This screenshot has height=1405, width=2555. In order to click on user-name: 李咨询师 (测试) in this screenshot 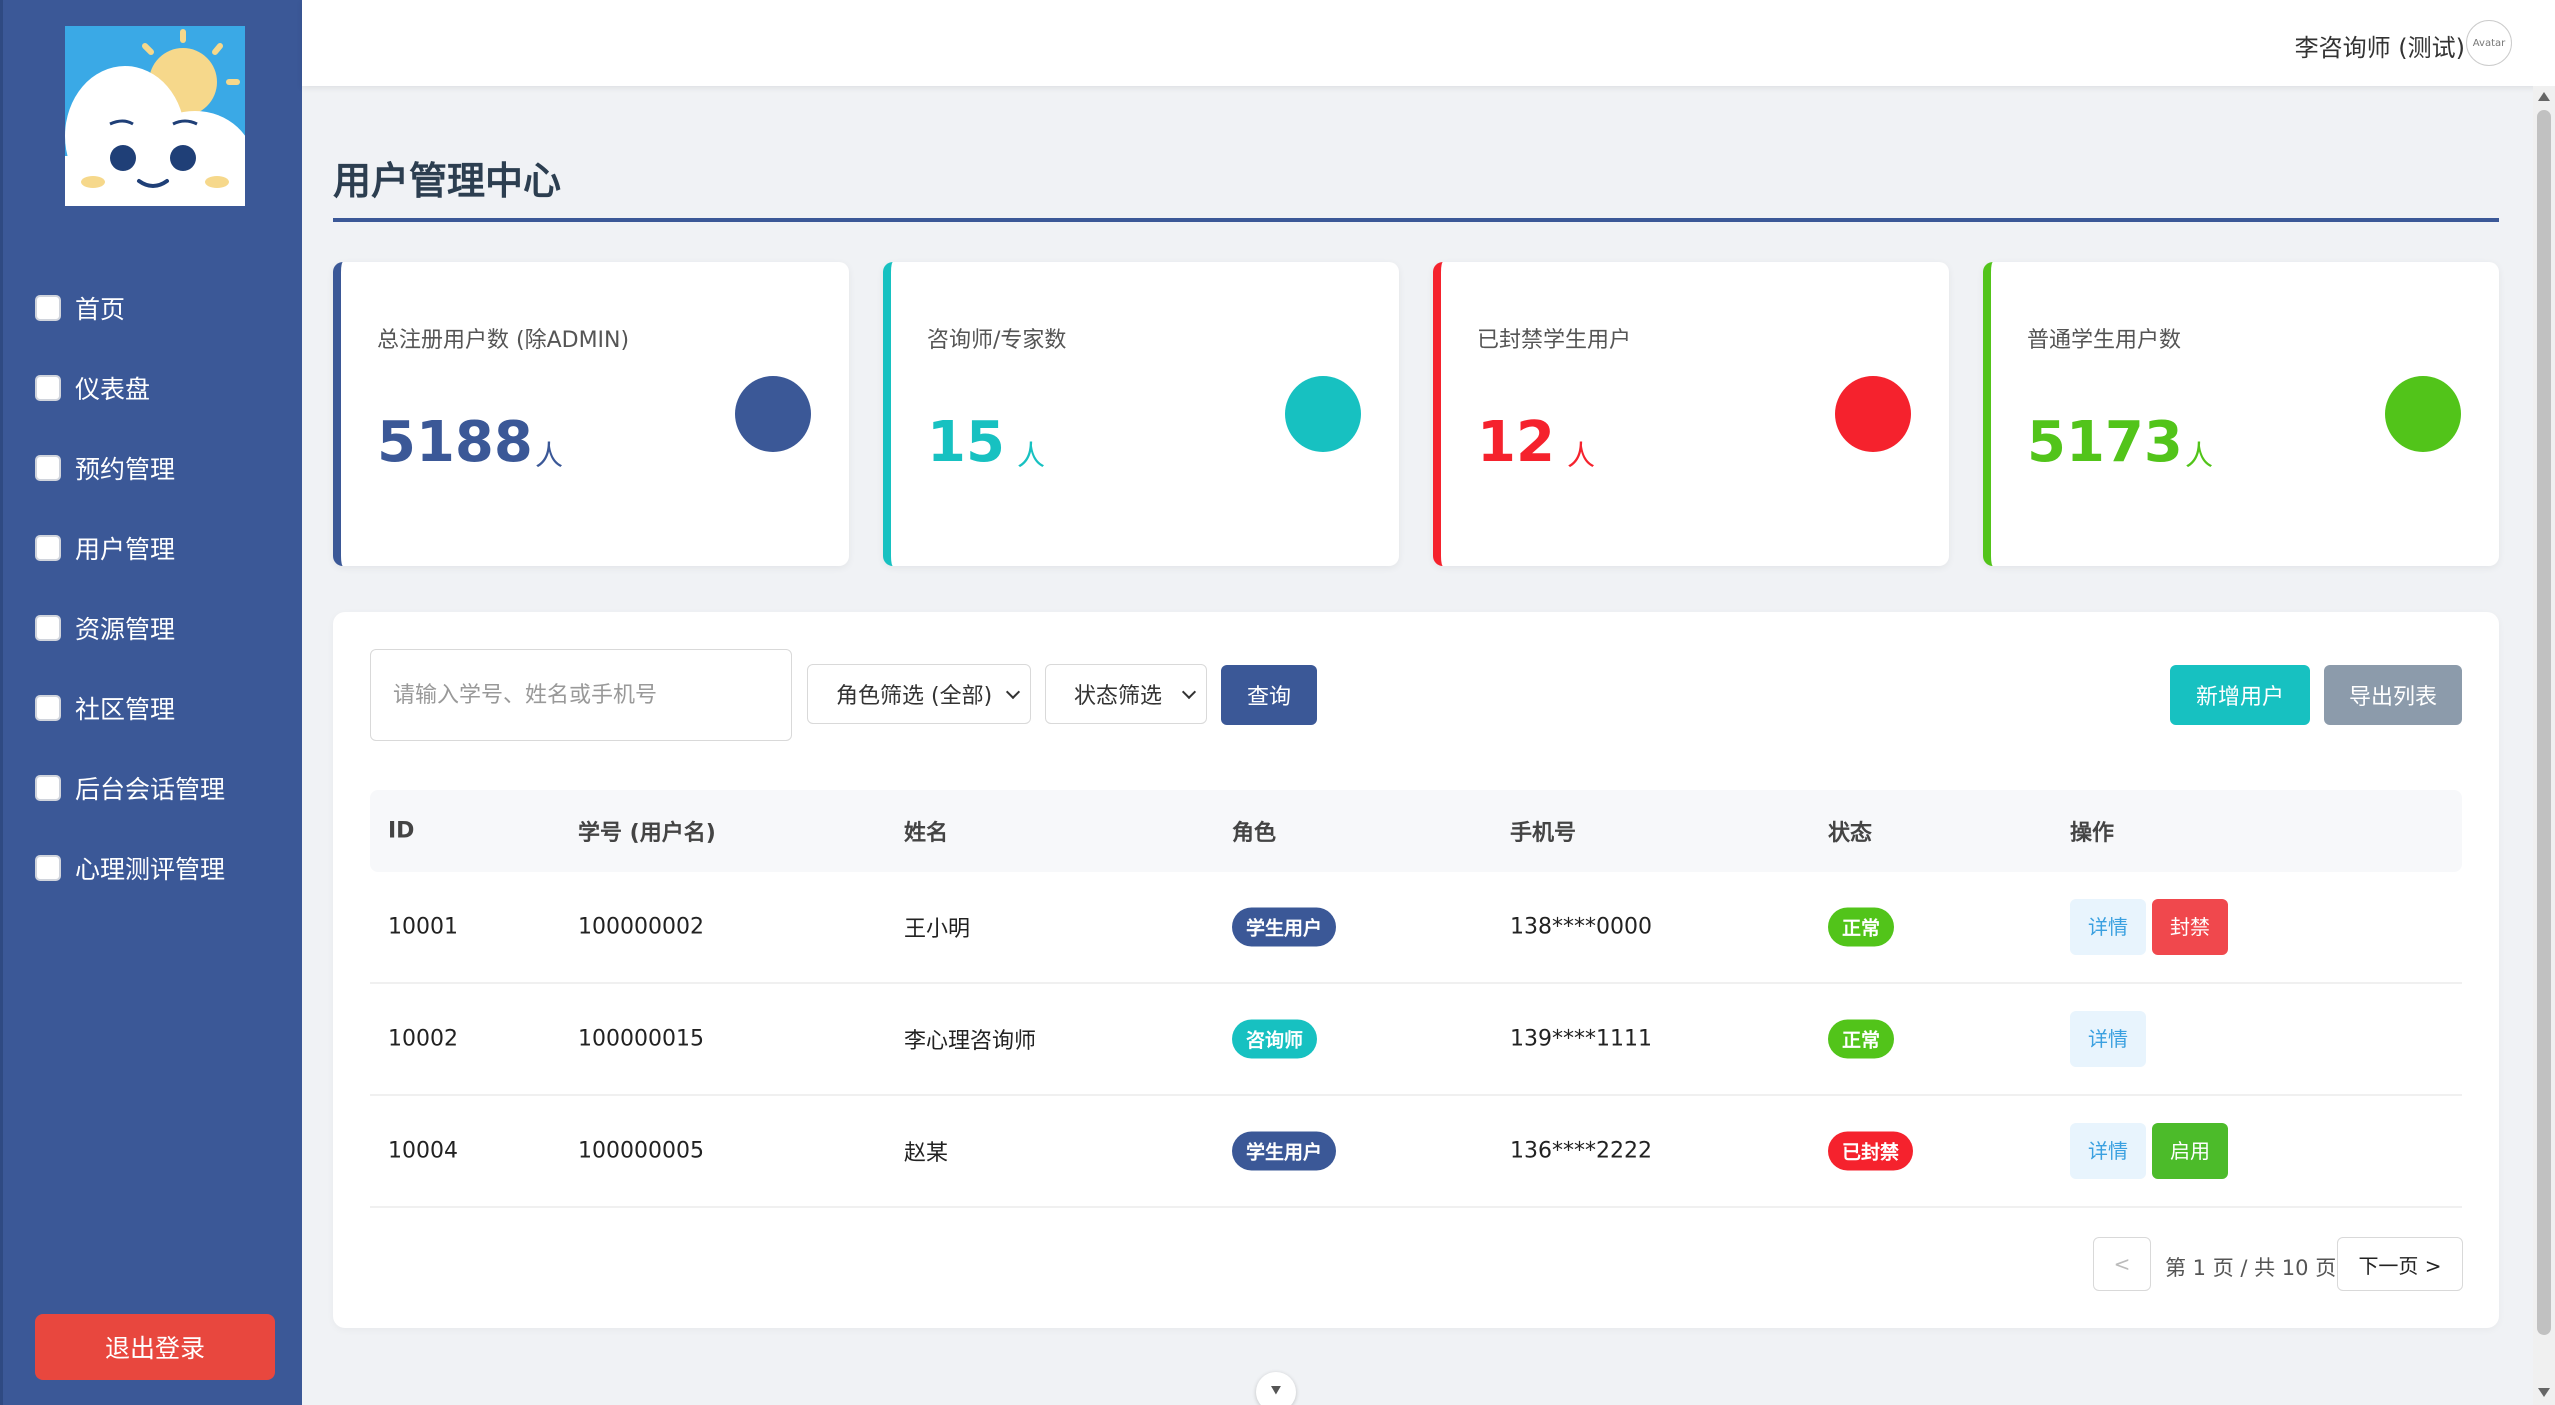, I will do `click(2380, 45)`.